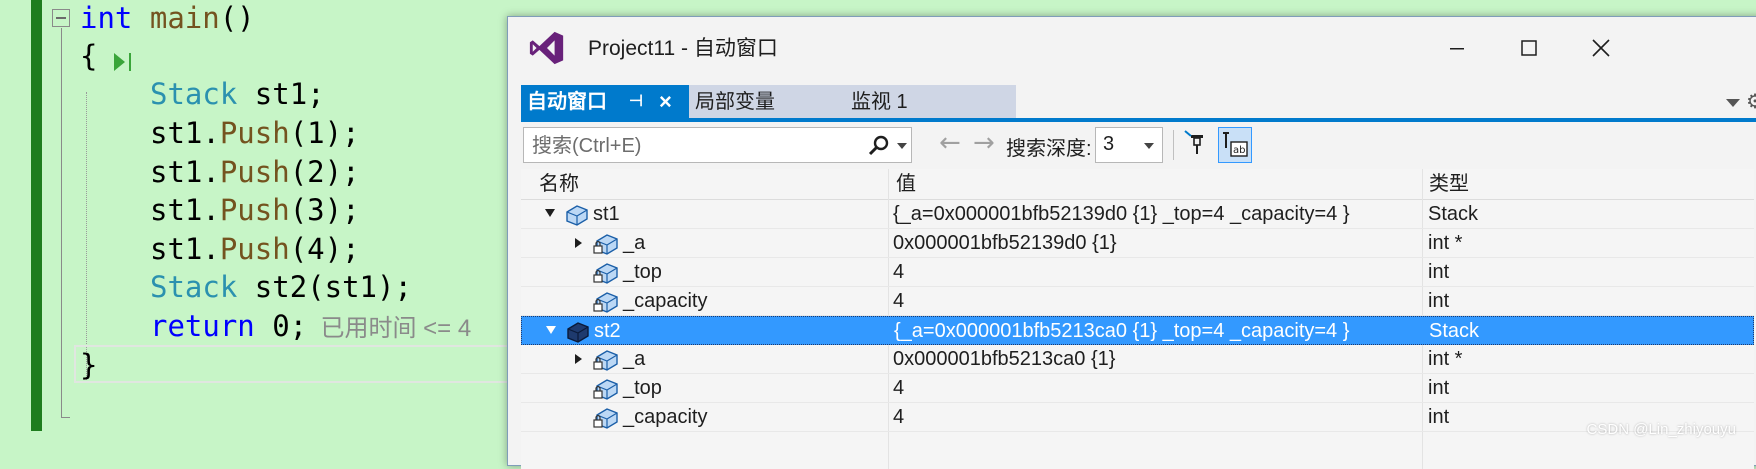 The image size is (1756, 469). What do you see at coordinates (1137, 184) in the screenshot?
I see `grid-header: 名称 值 类型` at bounding box center [1137, 184].